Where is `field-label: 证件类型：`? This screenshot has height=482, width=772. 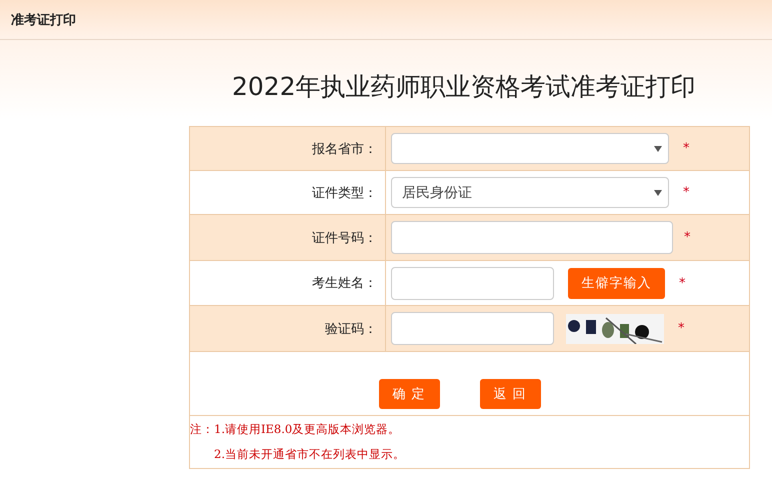
field-label: 证件类型： is located at coordinates (344, 193).